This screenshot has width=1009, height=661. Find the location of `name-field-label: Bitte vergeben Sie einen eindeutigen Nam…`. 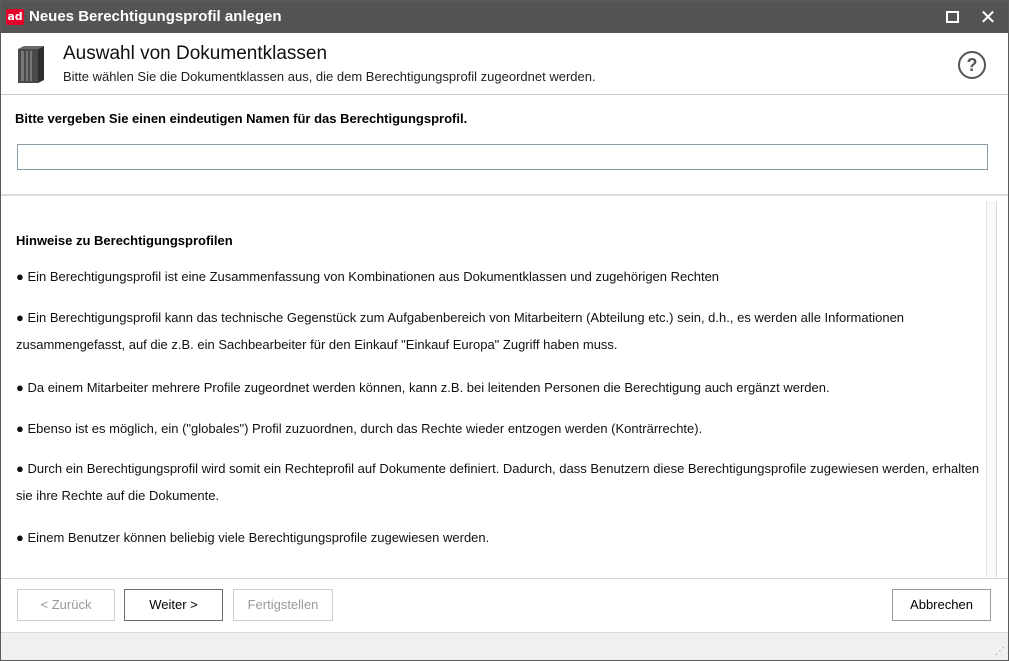

name-field-label: Bitte vergeben Sie einen eindeutigen Nam… is located at coordinates (241, 118).